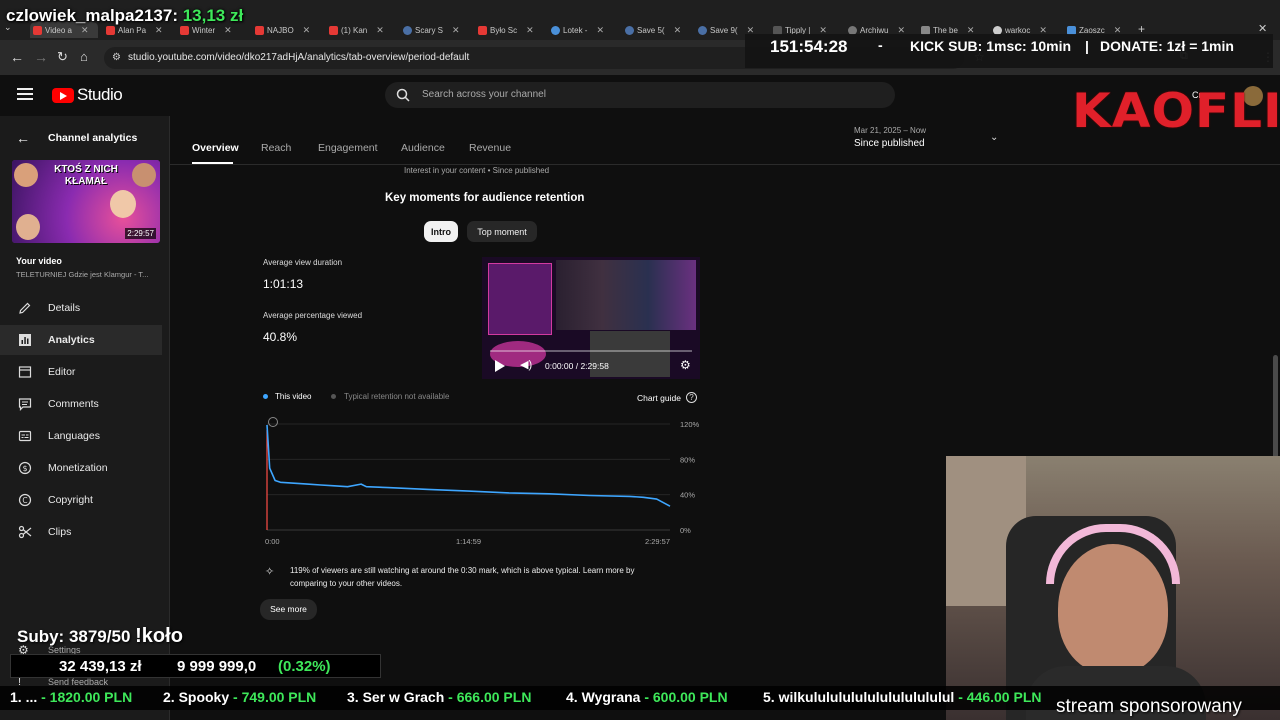 This screenshot has height=720, width=1280. Describe the element at coordinates (1167, 46) in the screenshot. I see `donate-rule: DONATE: 1zł = 1min` at that location.